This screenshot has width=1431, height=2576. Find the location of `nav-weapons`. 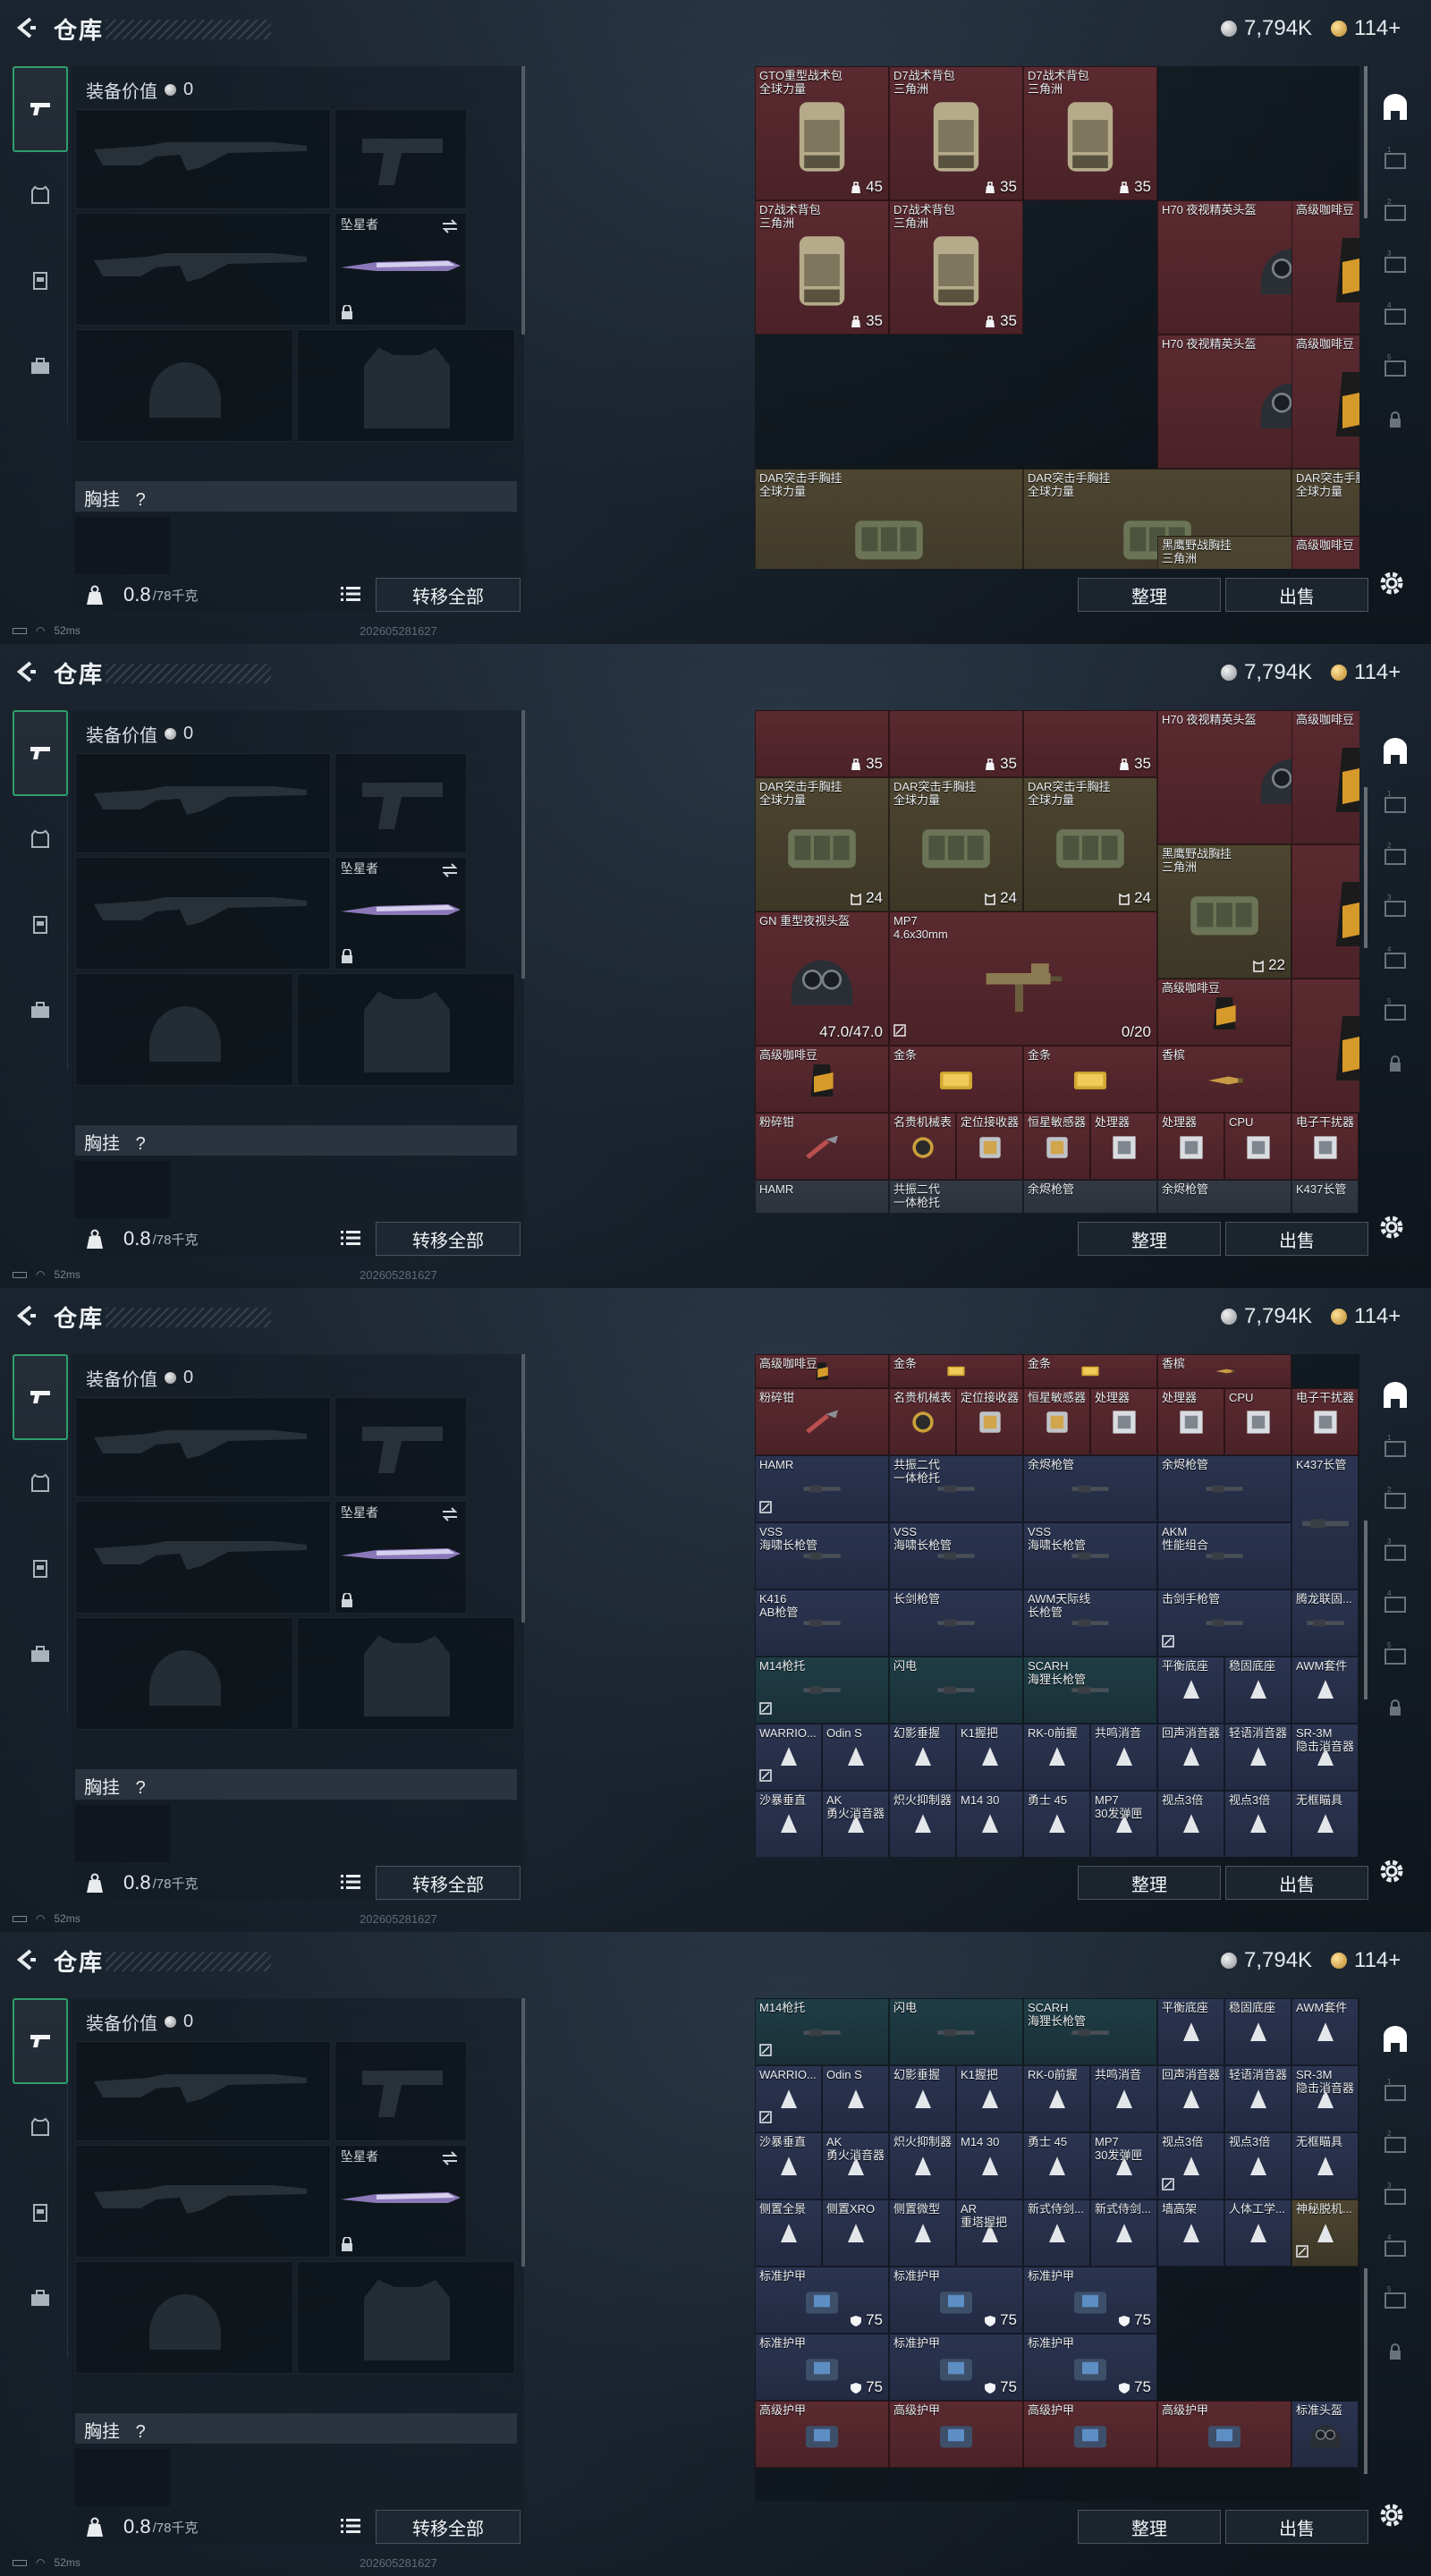

nav-weapons is located at coordinates (41, 2041).